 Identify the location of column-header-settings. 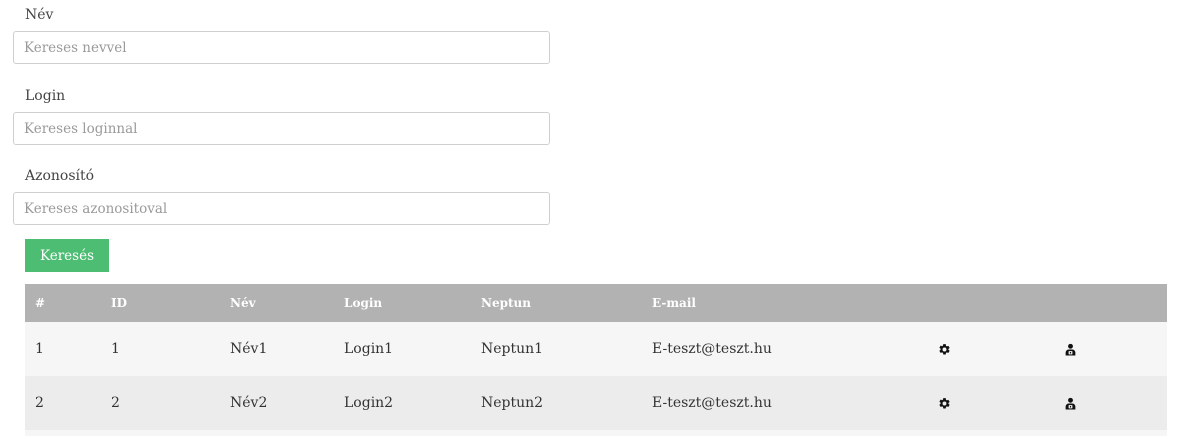
(991, 303).